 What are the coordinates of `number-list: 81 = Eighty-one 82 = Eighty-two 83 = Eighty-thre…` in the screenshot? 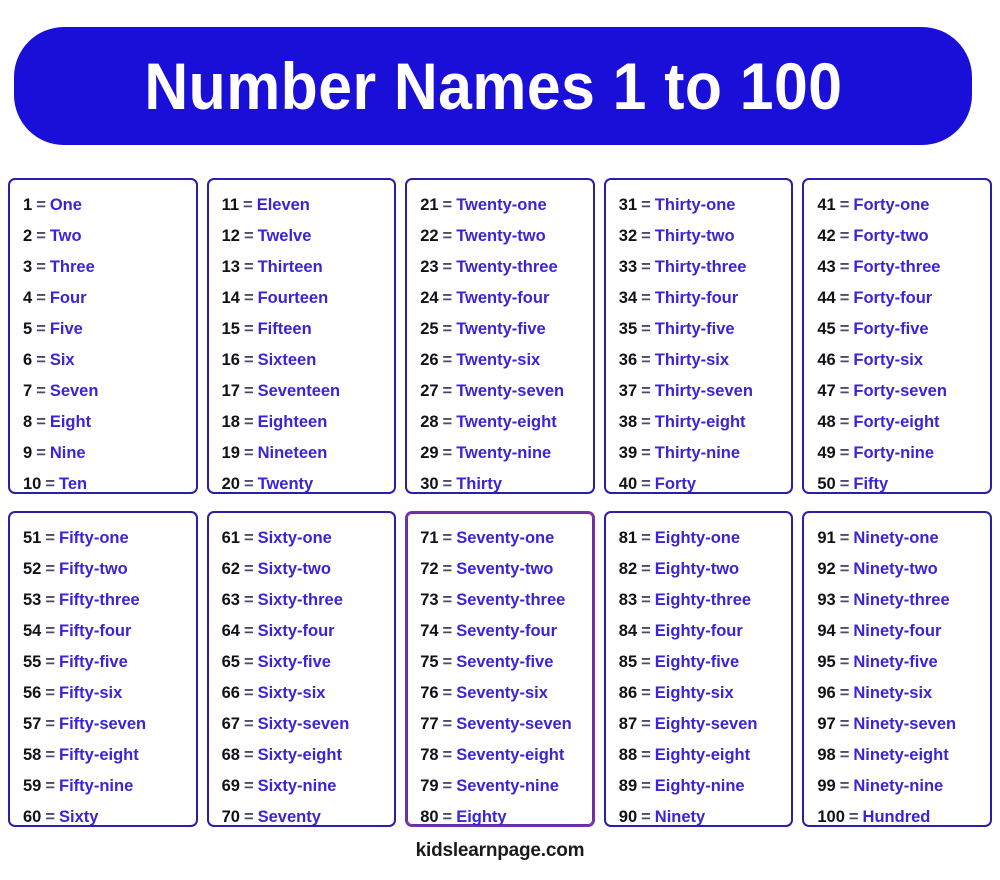 It's located at (699, 678).